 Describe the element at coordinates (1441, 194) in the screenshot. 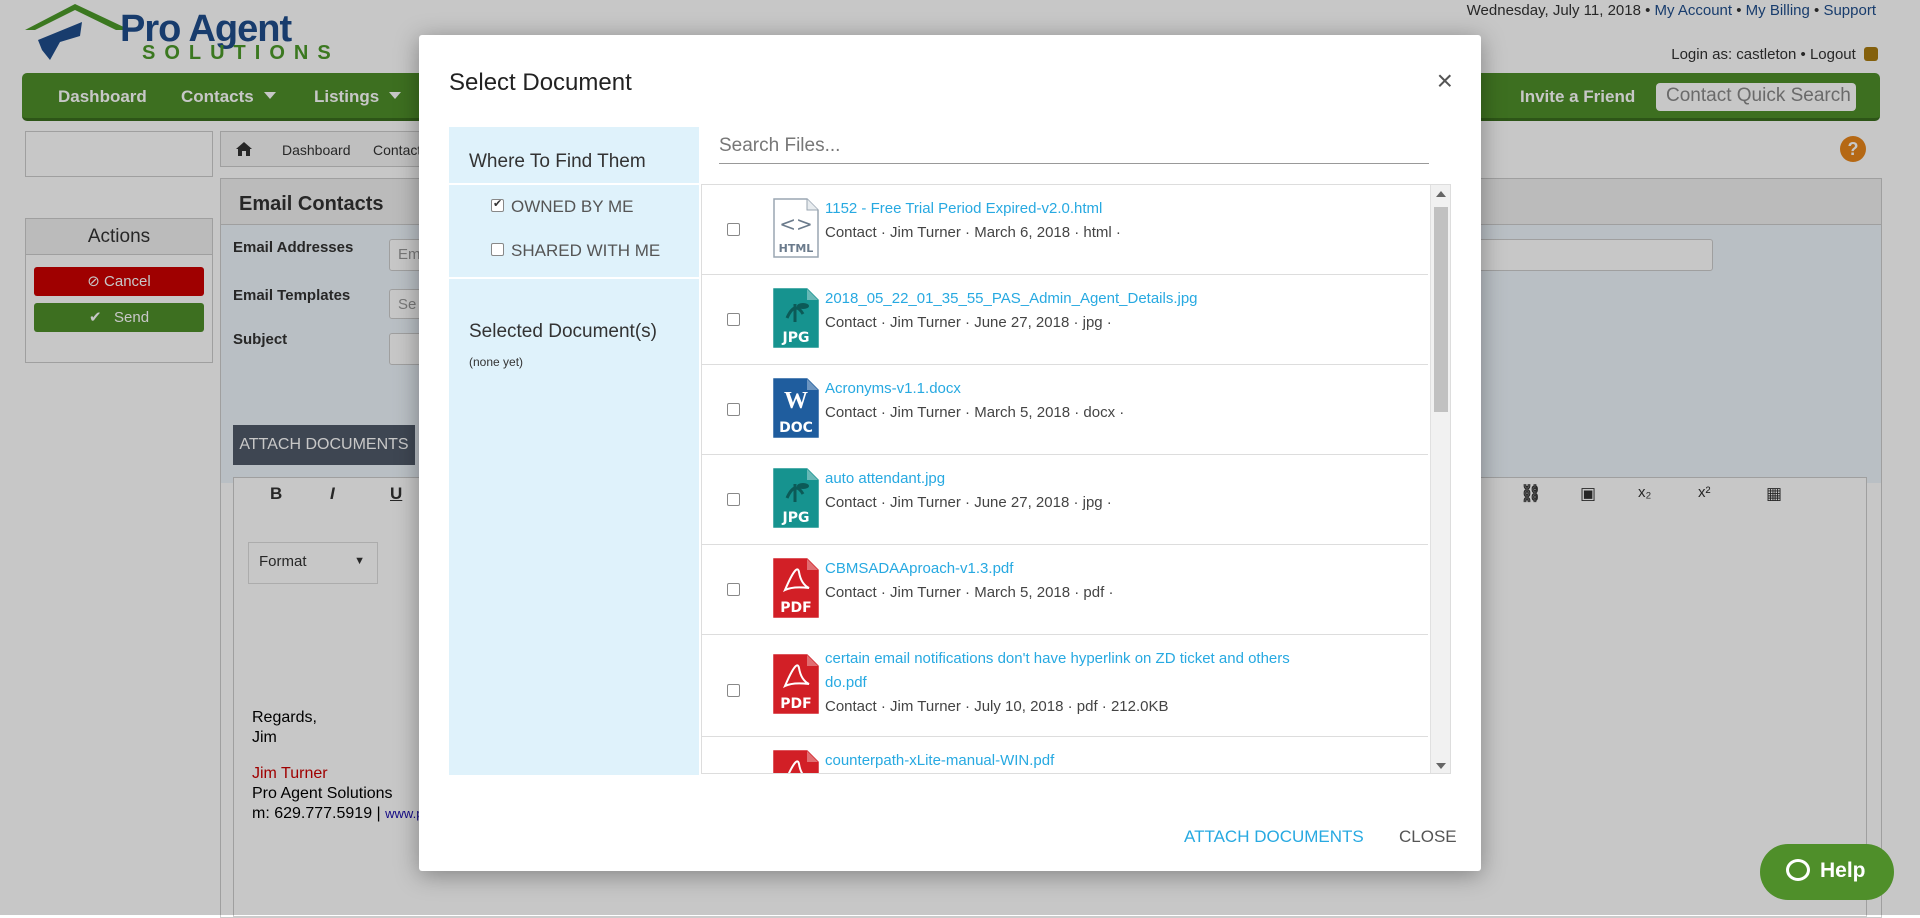

I see `scroll-up-icon` at that location.